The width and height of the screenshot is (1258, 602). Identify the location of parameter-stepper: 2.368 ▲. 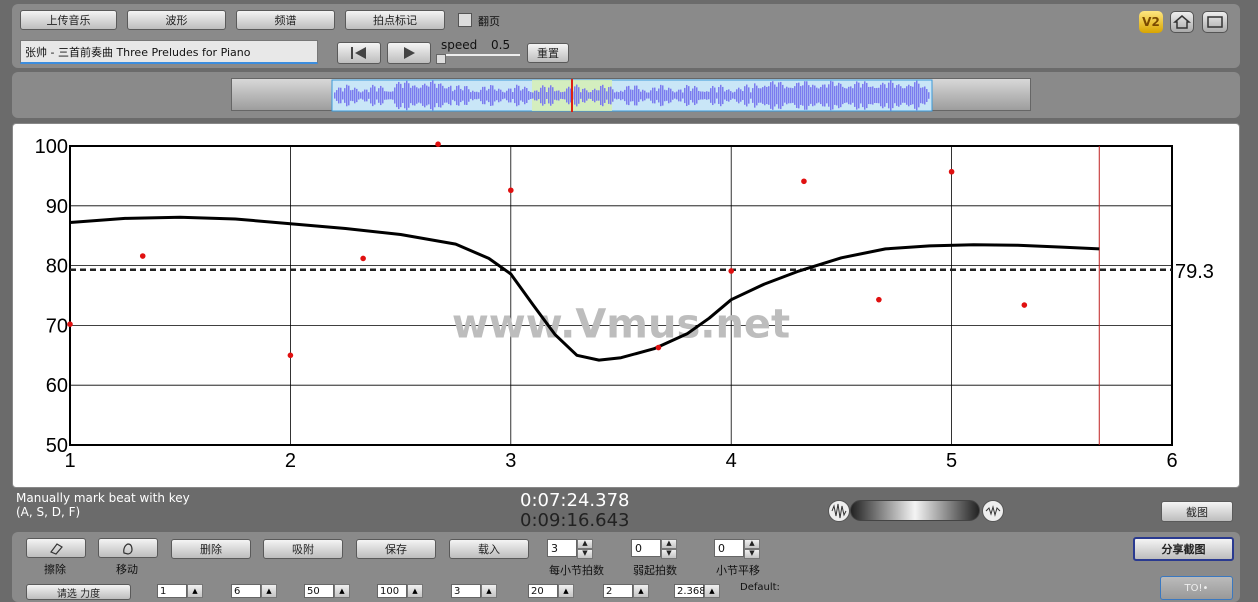
(697, 591).